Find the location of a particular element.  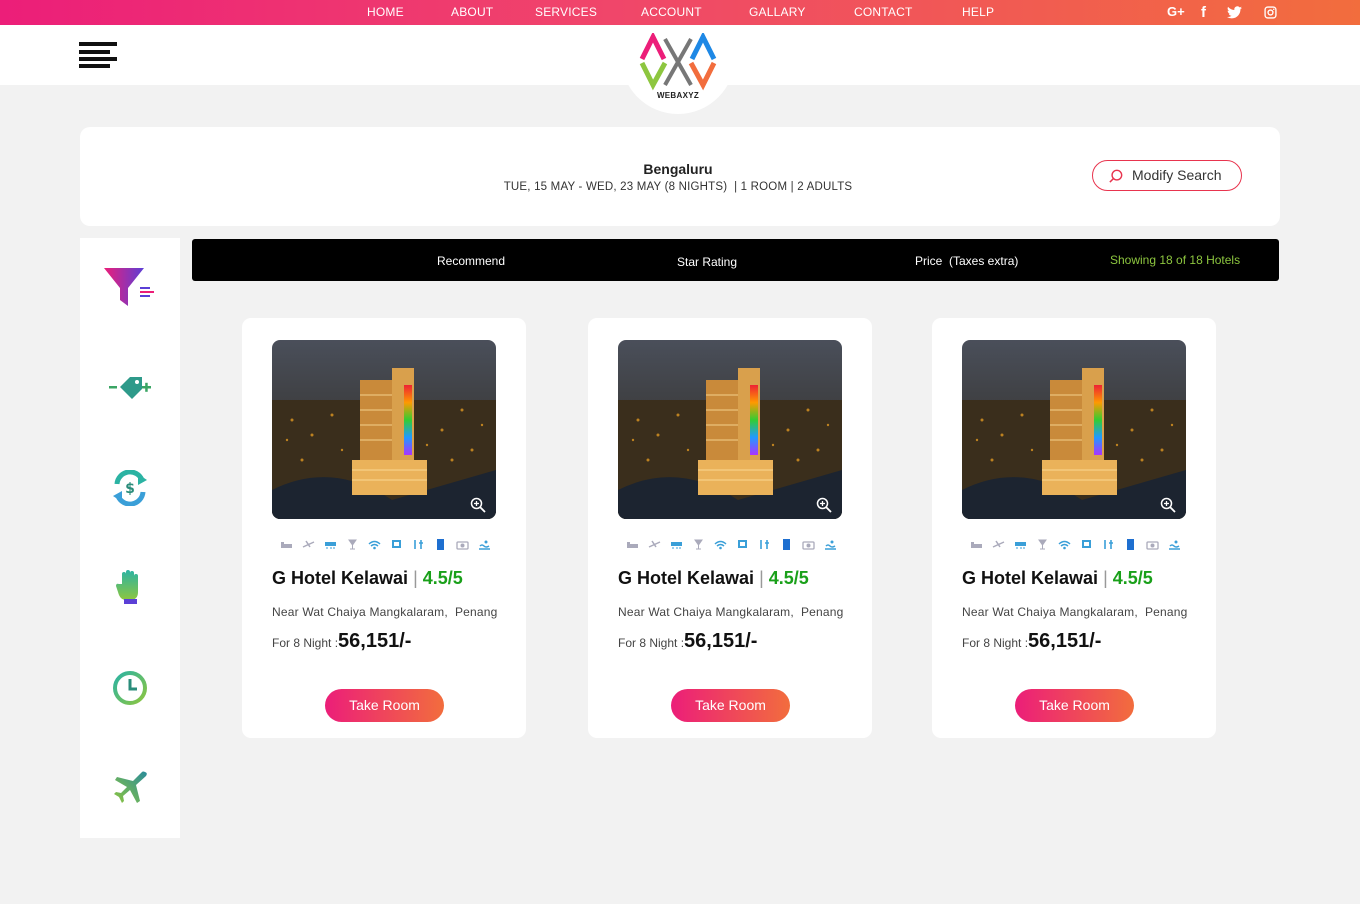

nav-account: ACCOUNT is located at coordinates (671, 12).